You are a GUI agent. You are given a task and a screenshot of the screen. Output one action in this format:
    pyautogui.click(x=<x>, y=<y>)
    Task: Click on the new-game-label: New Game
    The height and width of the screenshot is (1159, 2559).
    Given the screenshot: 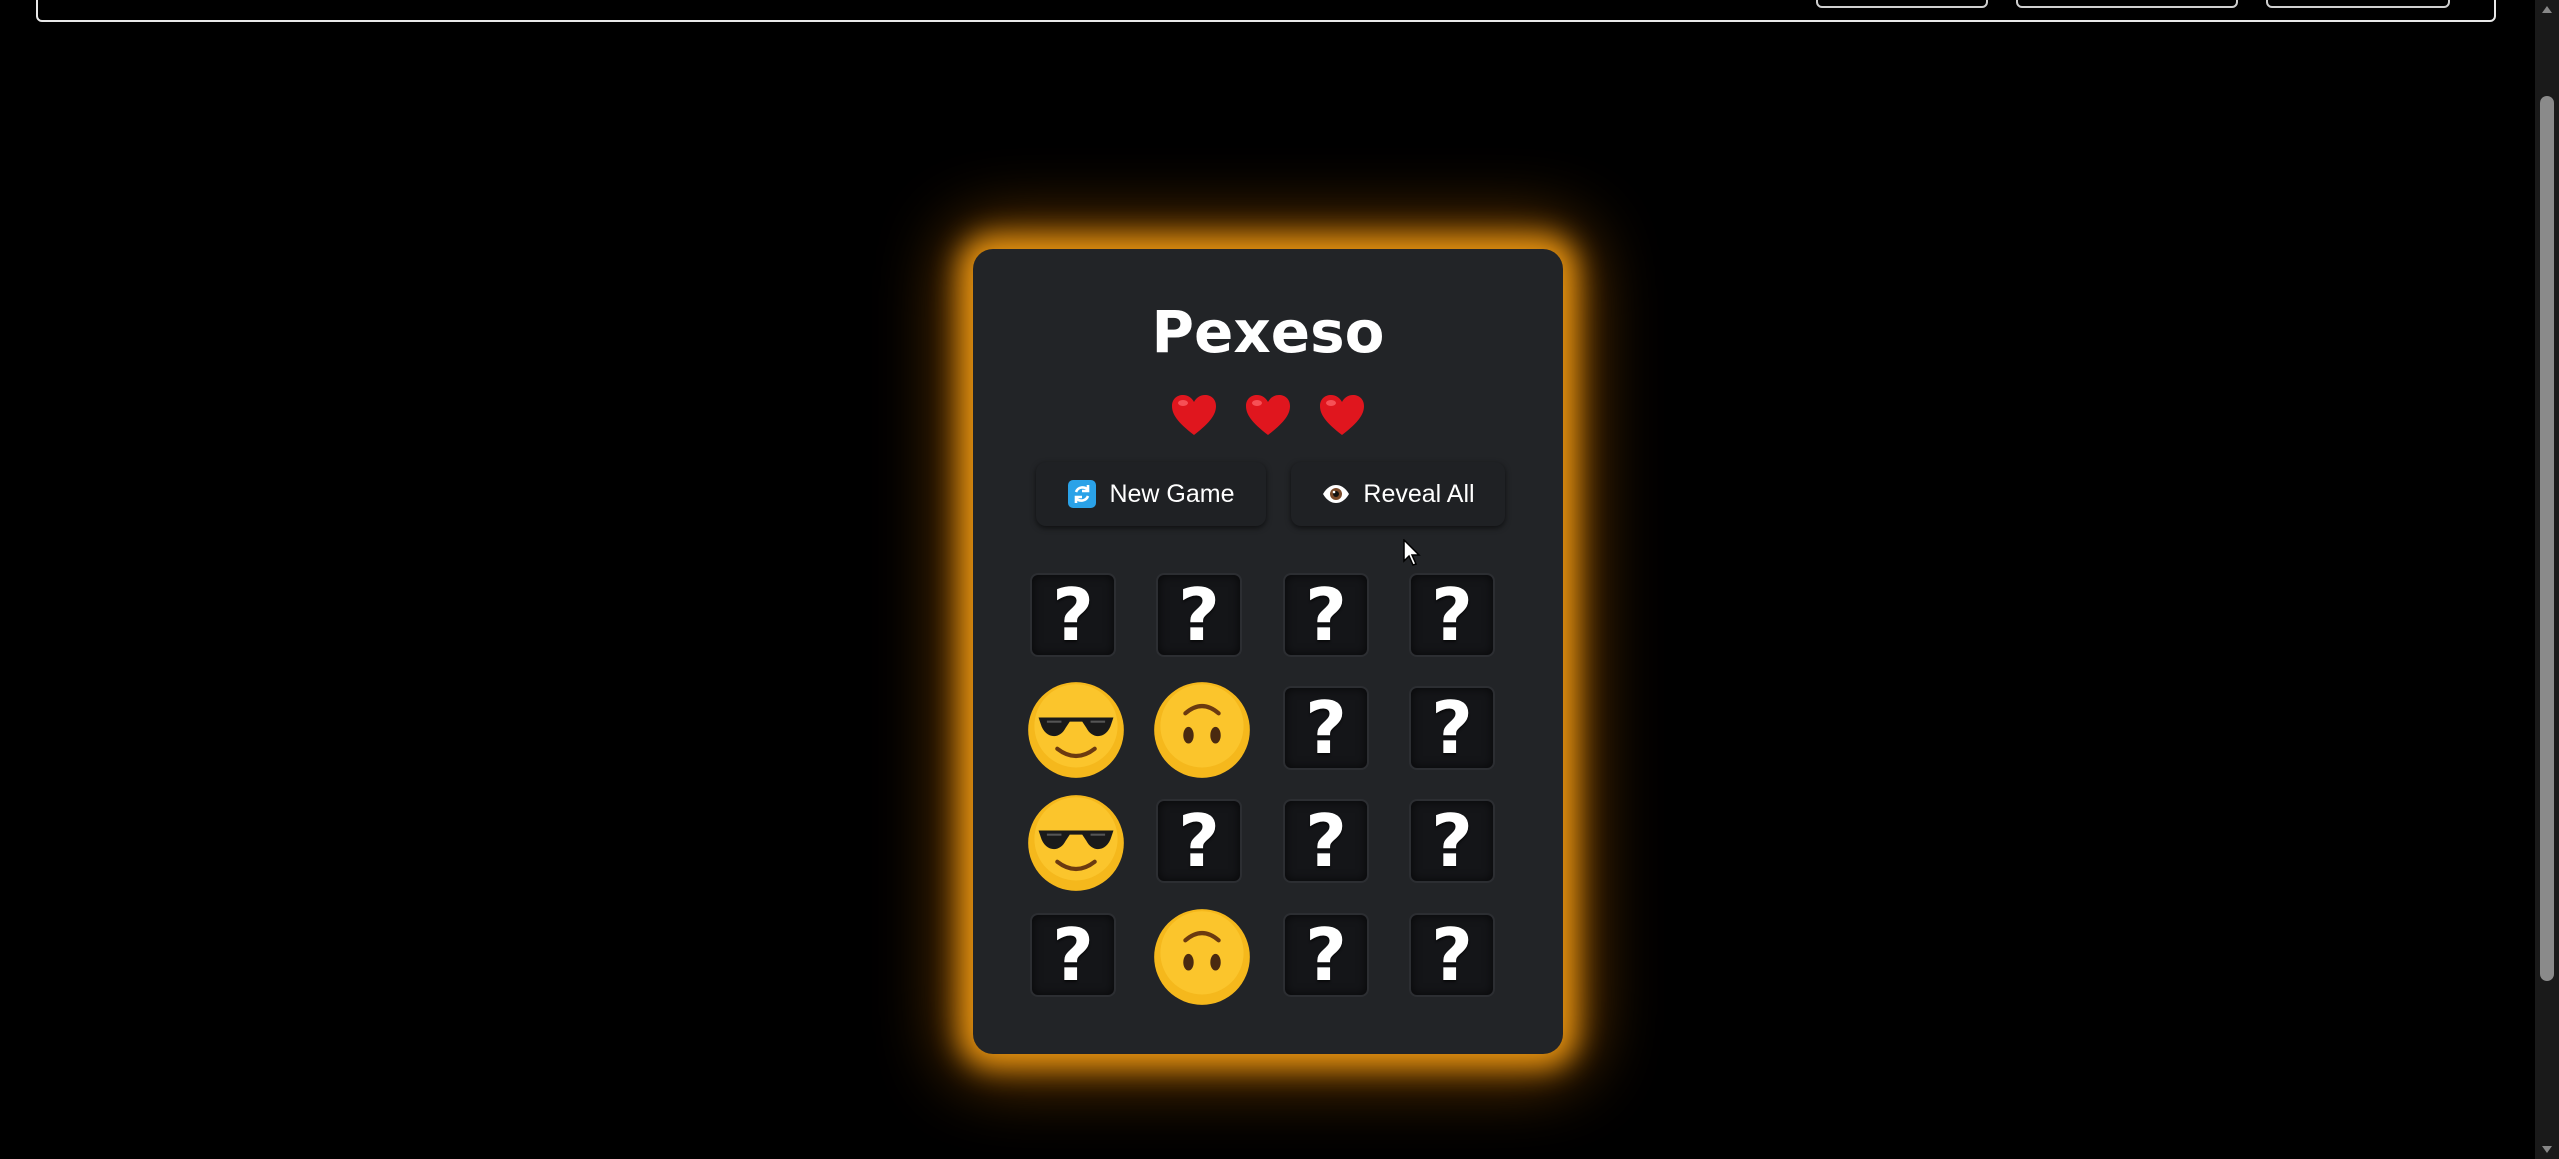 What is the action you would take?
    pyautogui.click(x=1172, y=493)
    